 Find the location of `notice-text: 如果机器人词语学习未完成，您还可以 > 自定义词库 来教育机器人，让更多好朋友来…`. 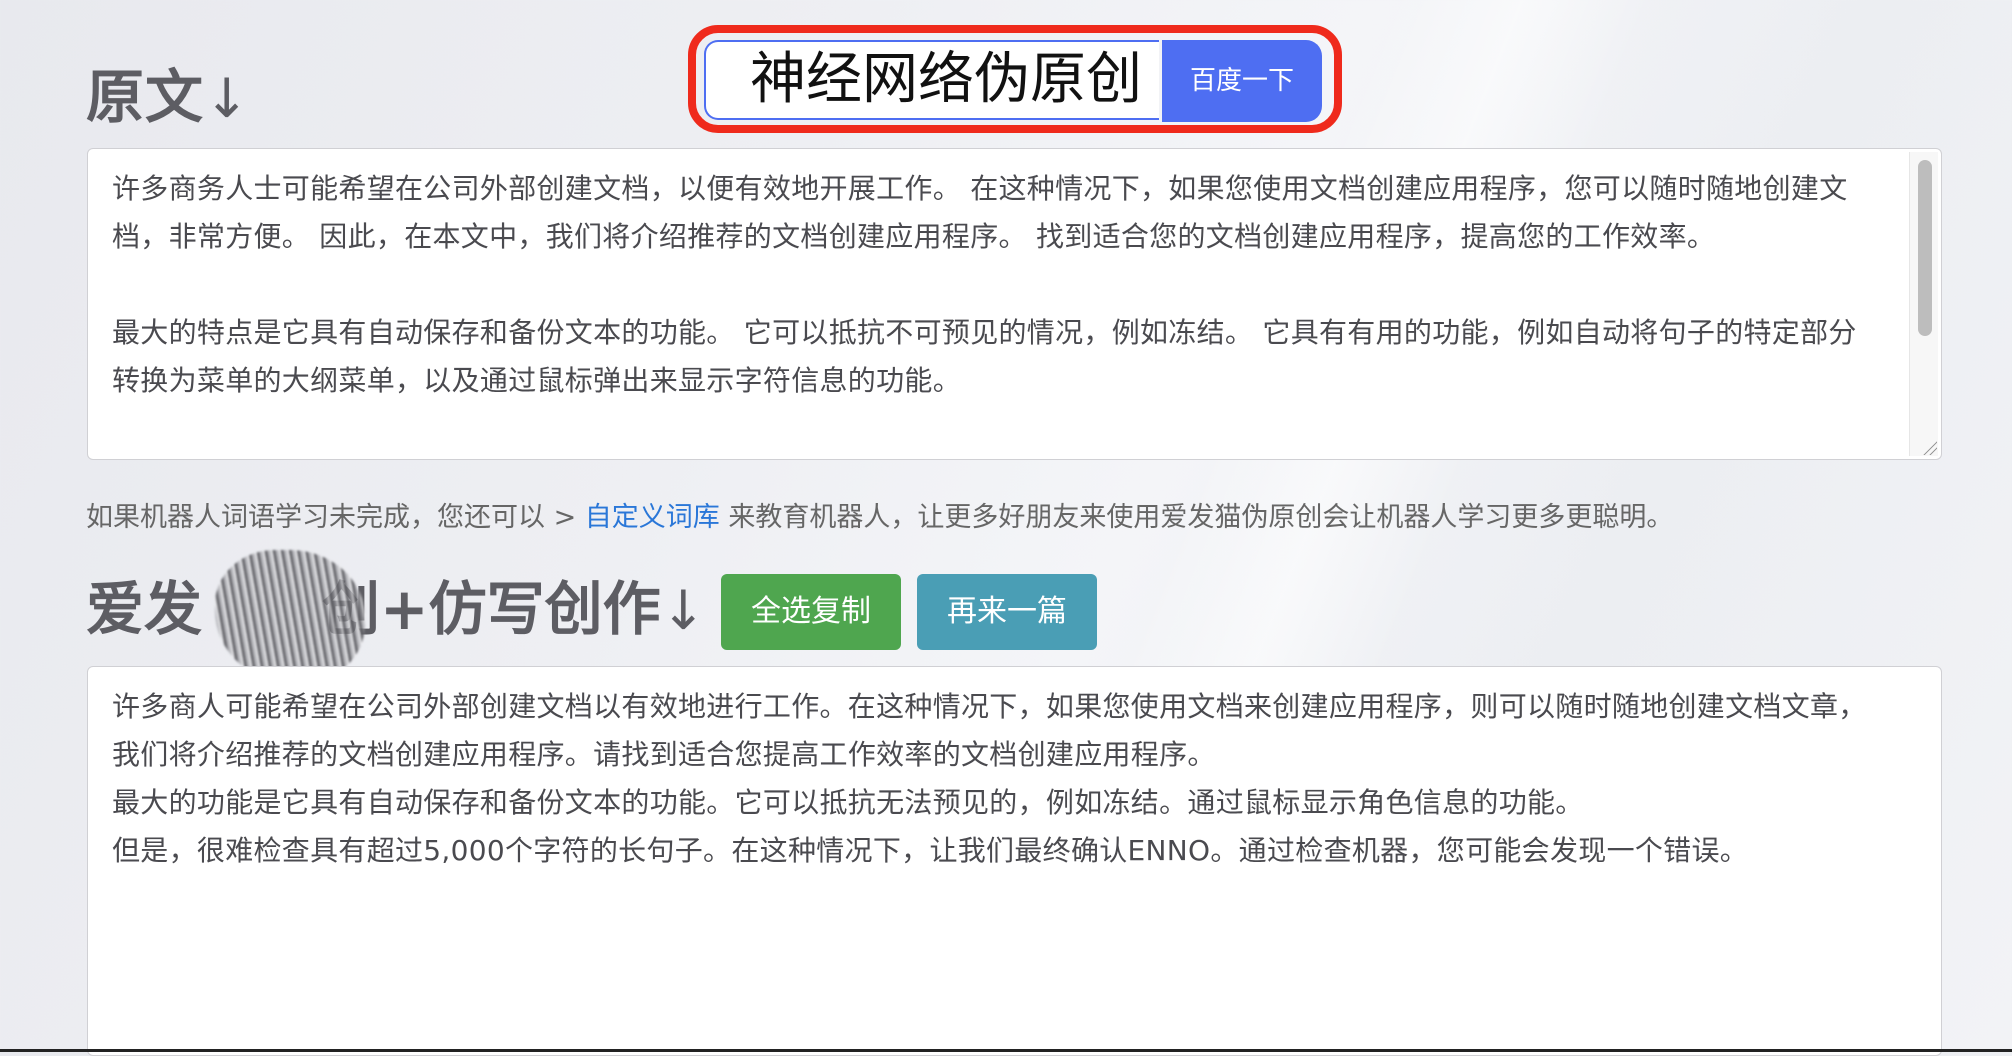

notice-text: 如果机器人词语学习未完成，您还可以 > 自定义词库 来教育机器人，让更多好朋友来… is located at coordinates (879, 518).